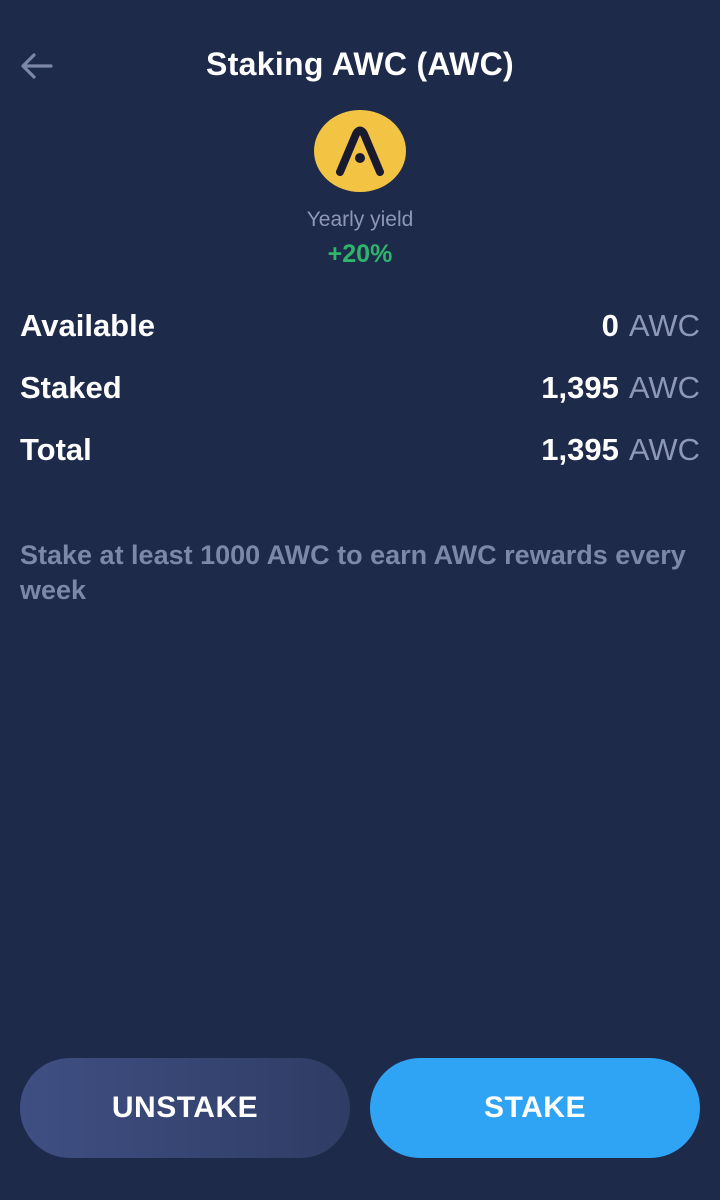 The width and height of the screenshot is (720, 1200). I want to click on balance-row-available: Available 0 AWC, so click(360, 339).